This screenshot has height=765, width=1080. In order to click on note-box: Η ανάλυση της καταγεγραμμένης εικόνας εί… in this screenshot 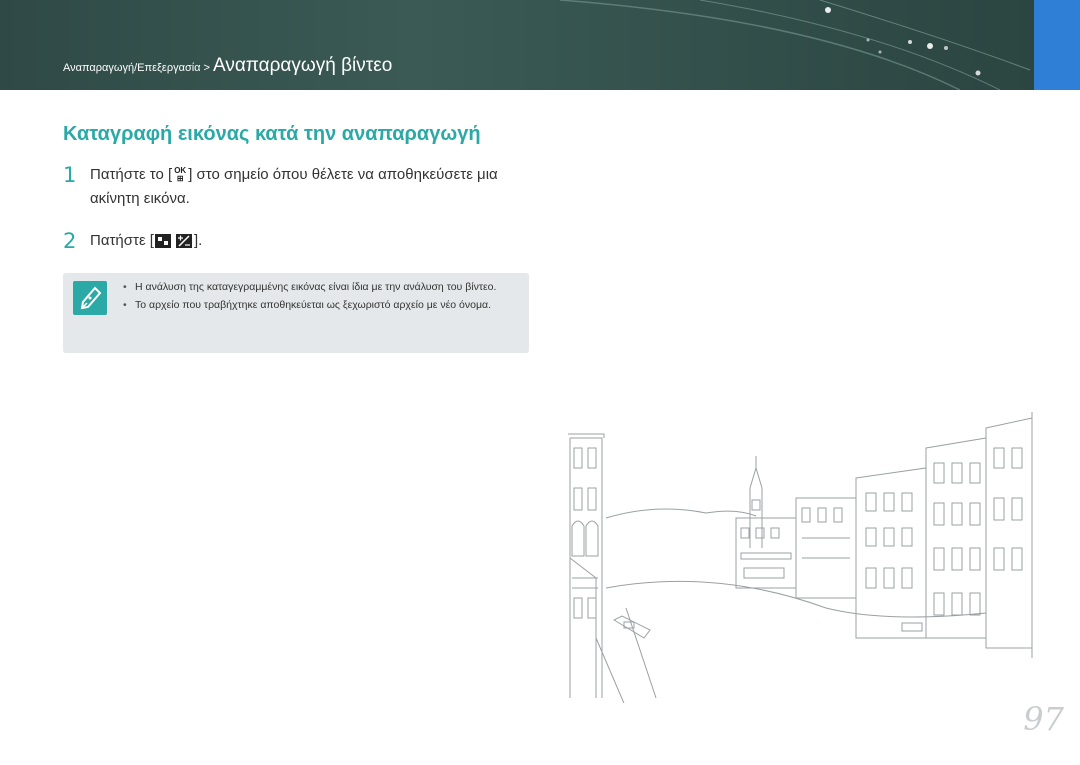, I will do `click(296, 313)`.